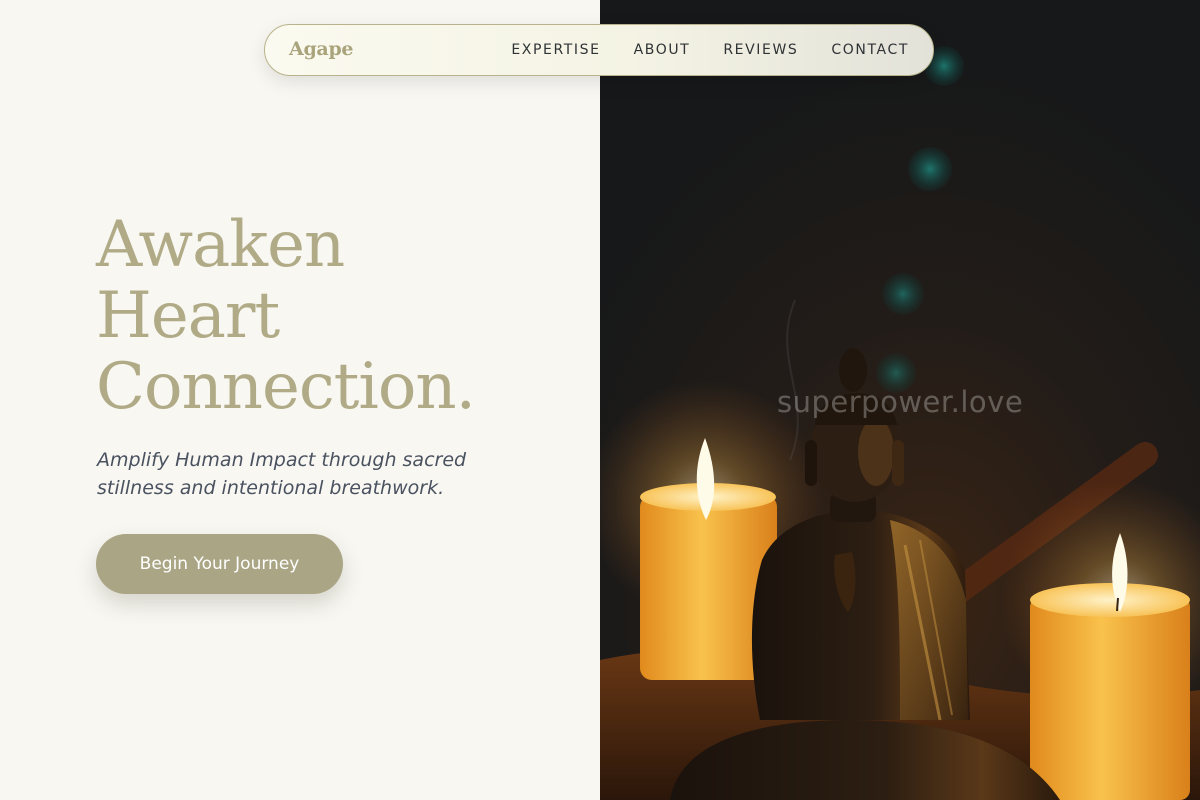 The width and height of the screenshot is (1200, 800). I want to click on nav-link-contact: CONTACT, so click(870, 50).